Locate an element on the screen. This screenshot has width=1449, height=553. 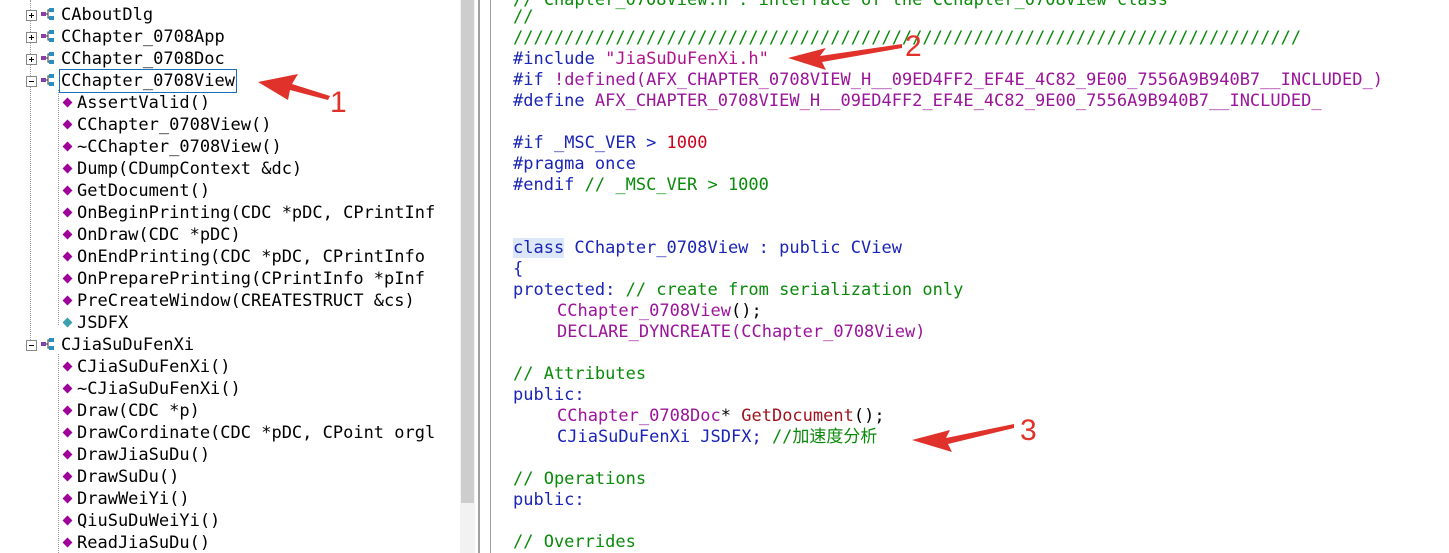
code-token: once is located at coordinates (610, 164).